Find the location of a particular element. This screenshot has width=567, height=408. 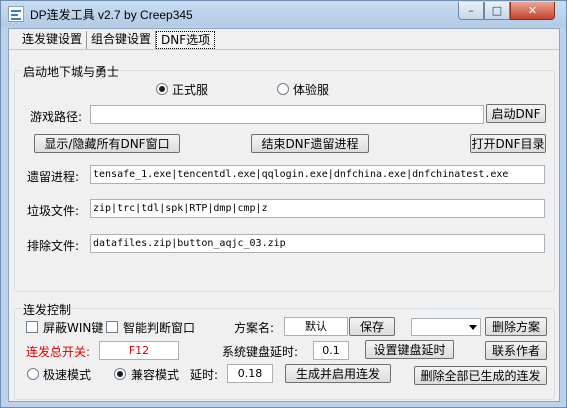

tab-rapid-keys: 连发键设置 is located at coordinates (53, 40).